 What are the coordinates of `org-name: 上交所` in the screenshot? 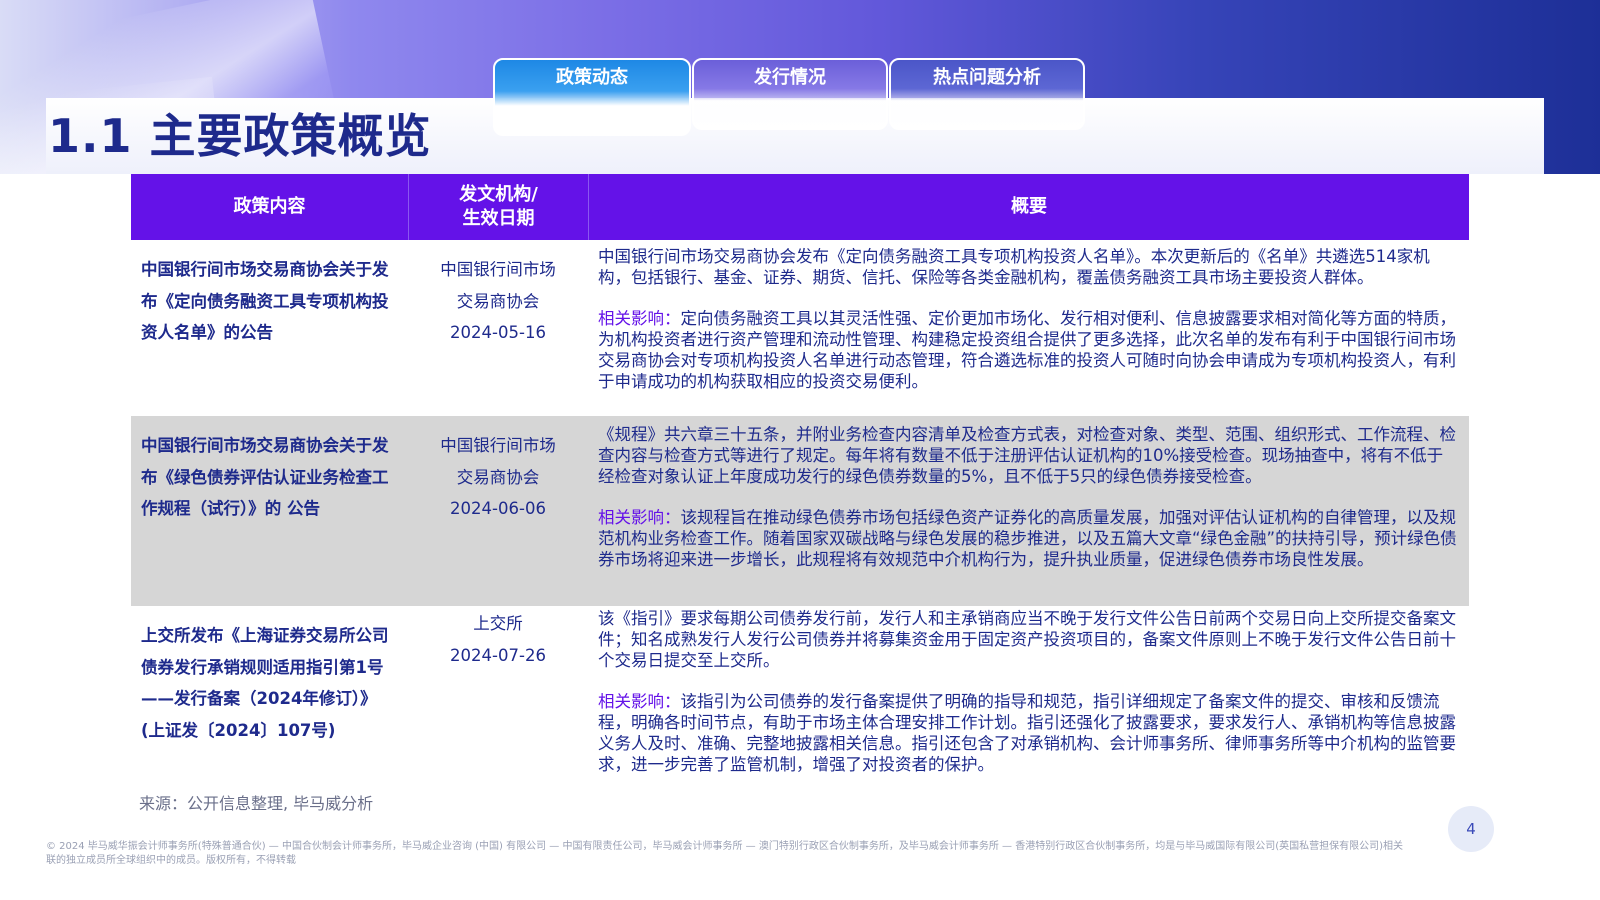 It's located at (498, 623).